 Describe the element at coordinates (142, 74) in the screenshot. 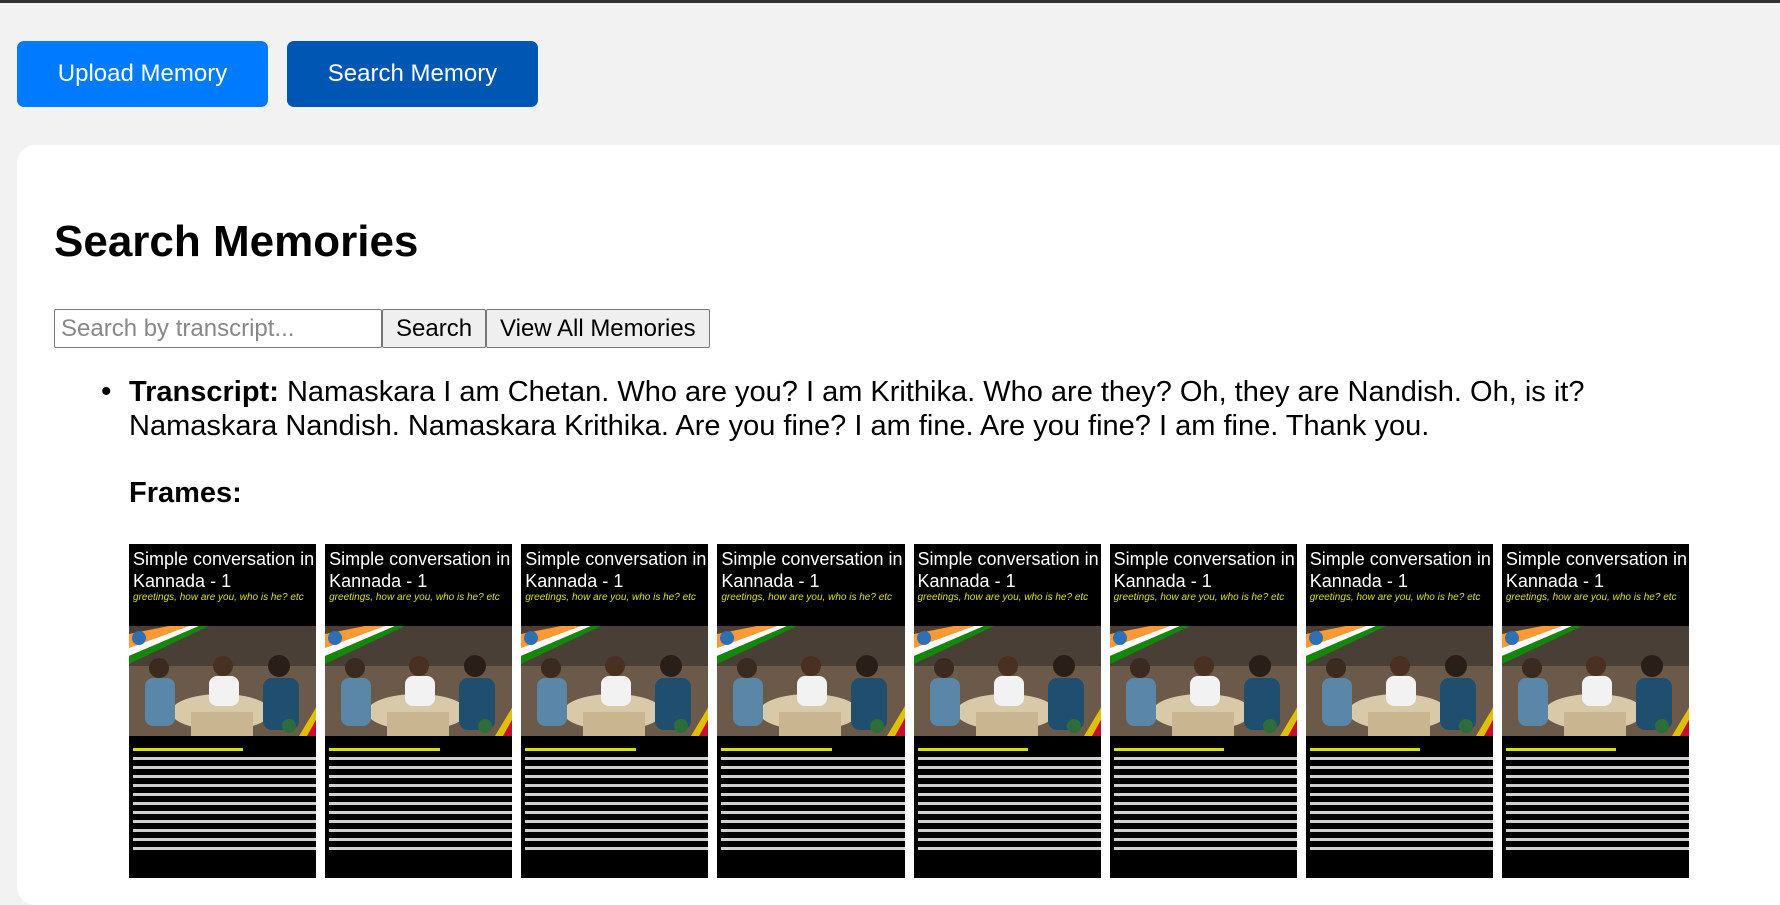

I see `upload-memory-button: Upload Memory` at that location.